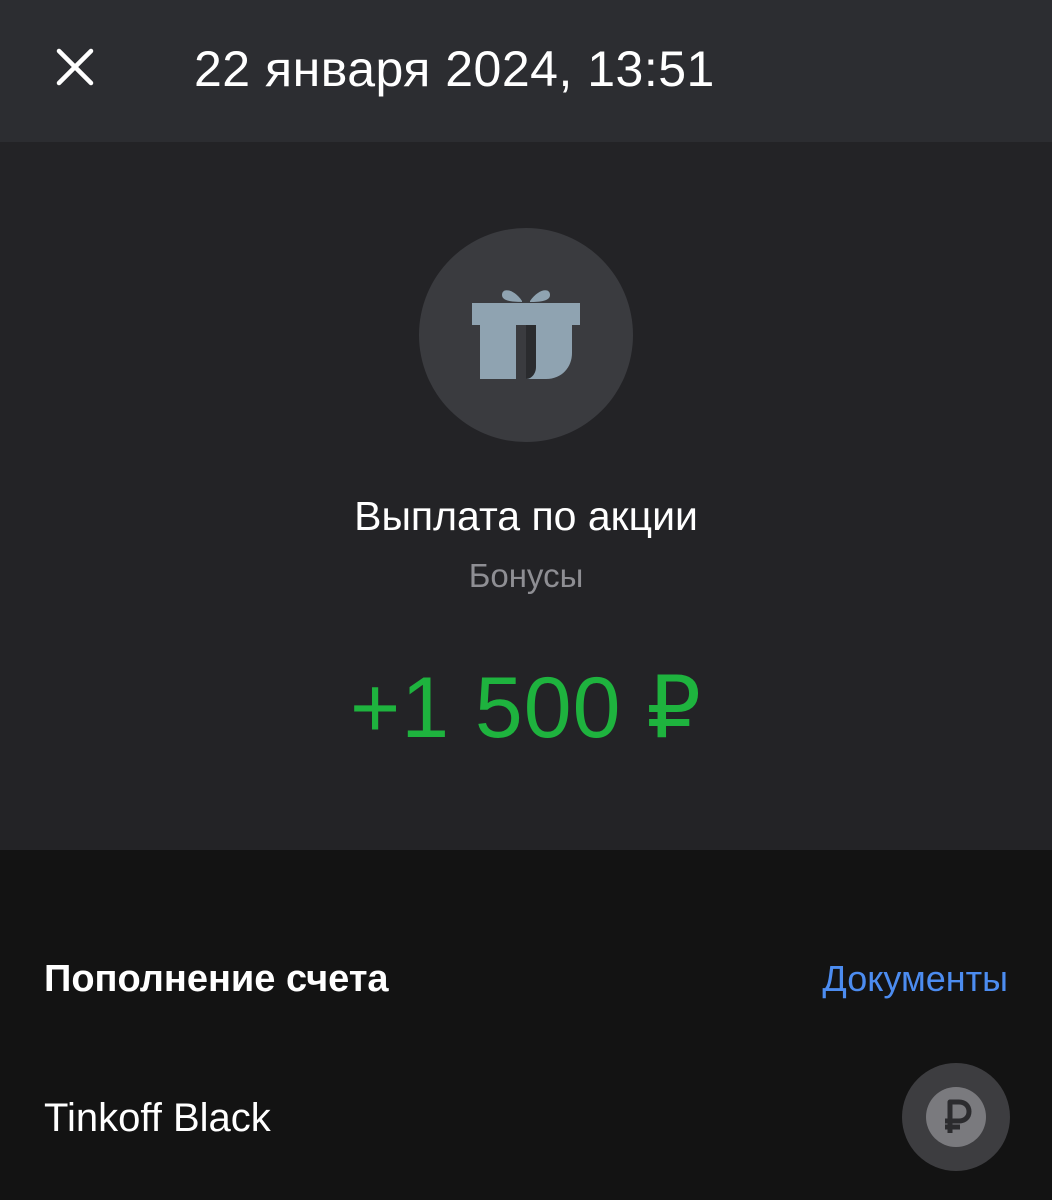 The image size is (1052, 1200). Describe the element at coordinates (526, 708) in the screenshot. I see `operation-amount: +1 500 ₽` at that location.